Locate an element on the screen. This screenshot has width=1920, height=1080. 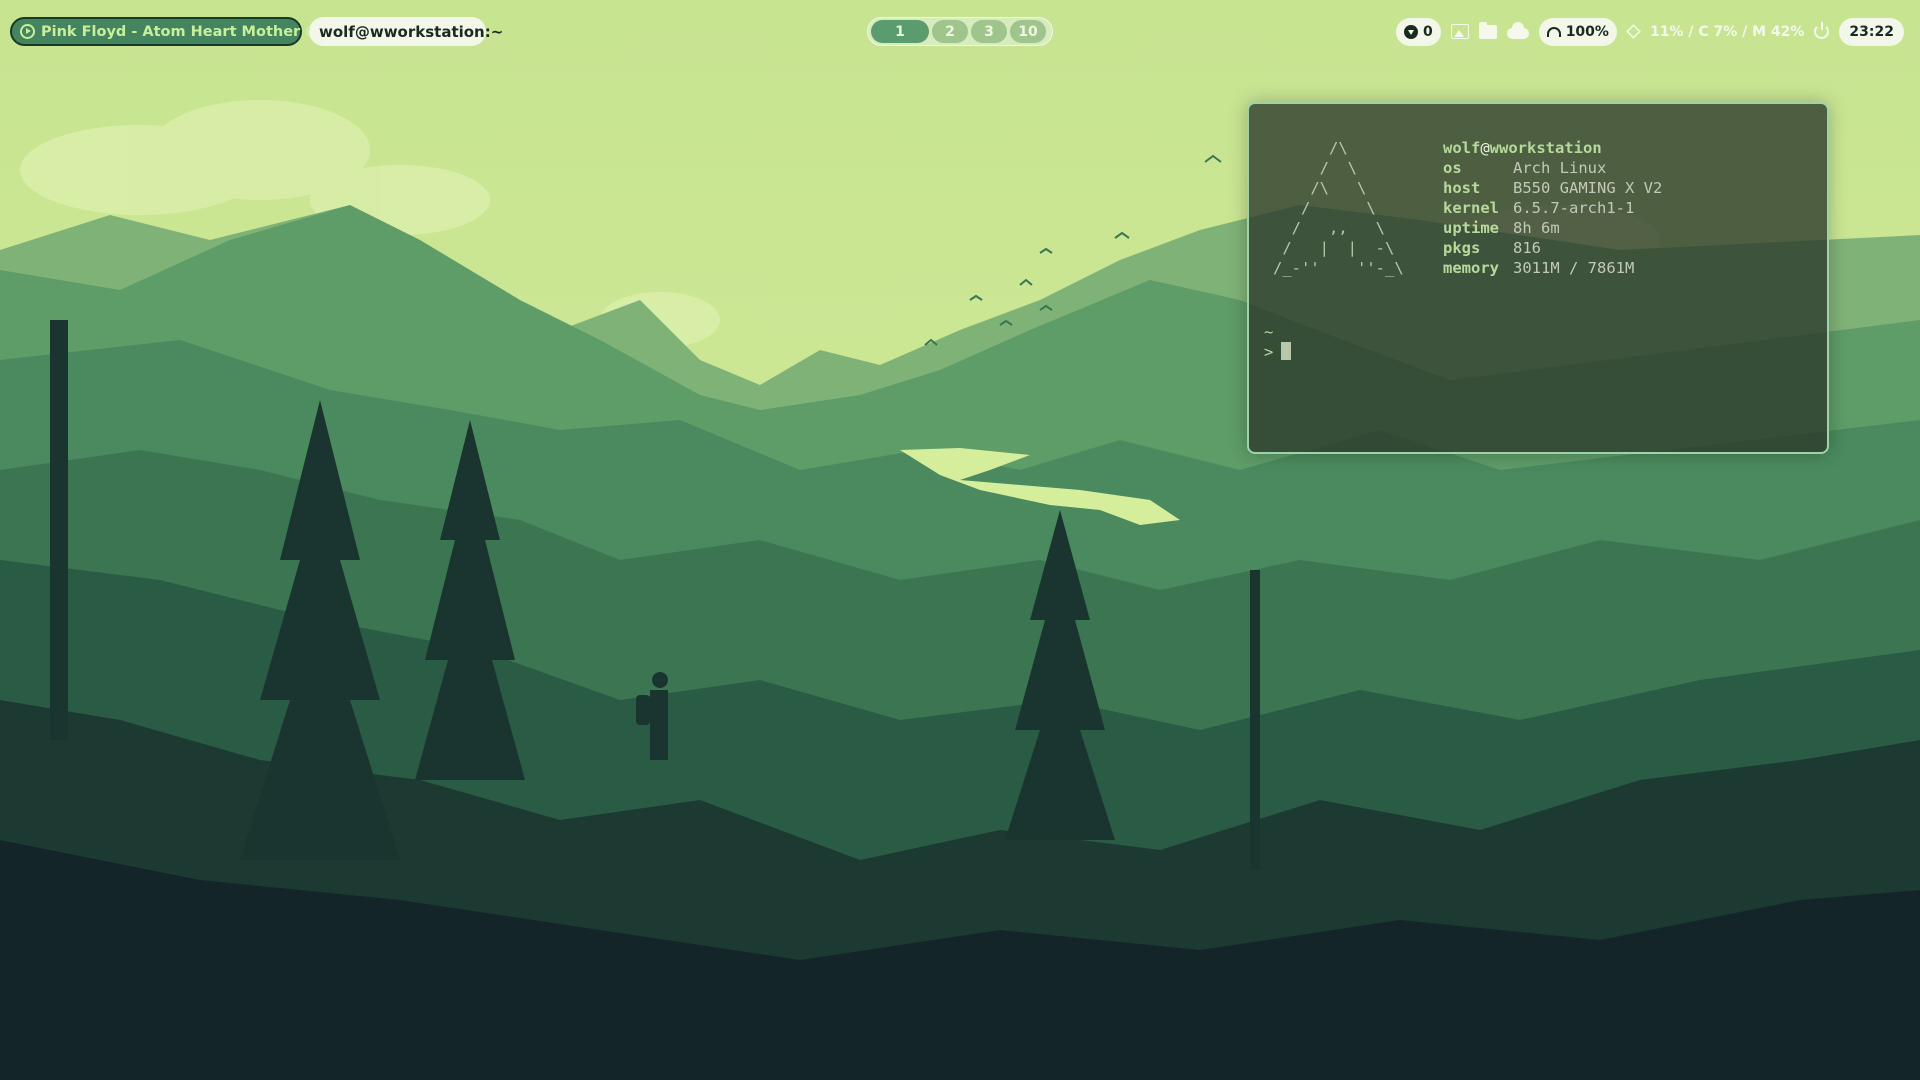
fetch-row-os: os Arch Linux is located at coordinates (1552, 168).